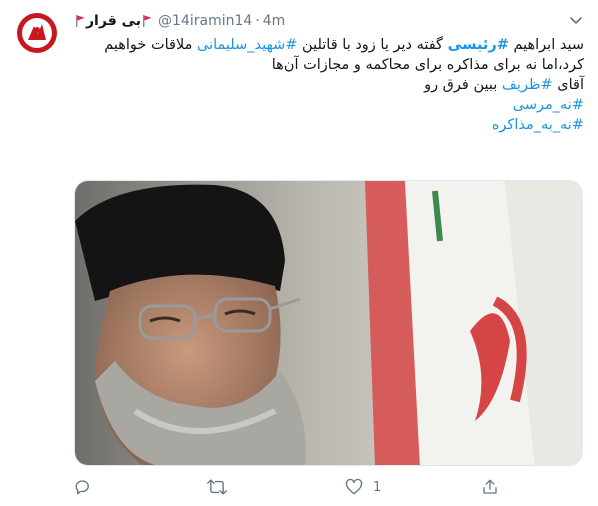  I want to click on heart-icon, so click(354, 486).